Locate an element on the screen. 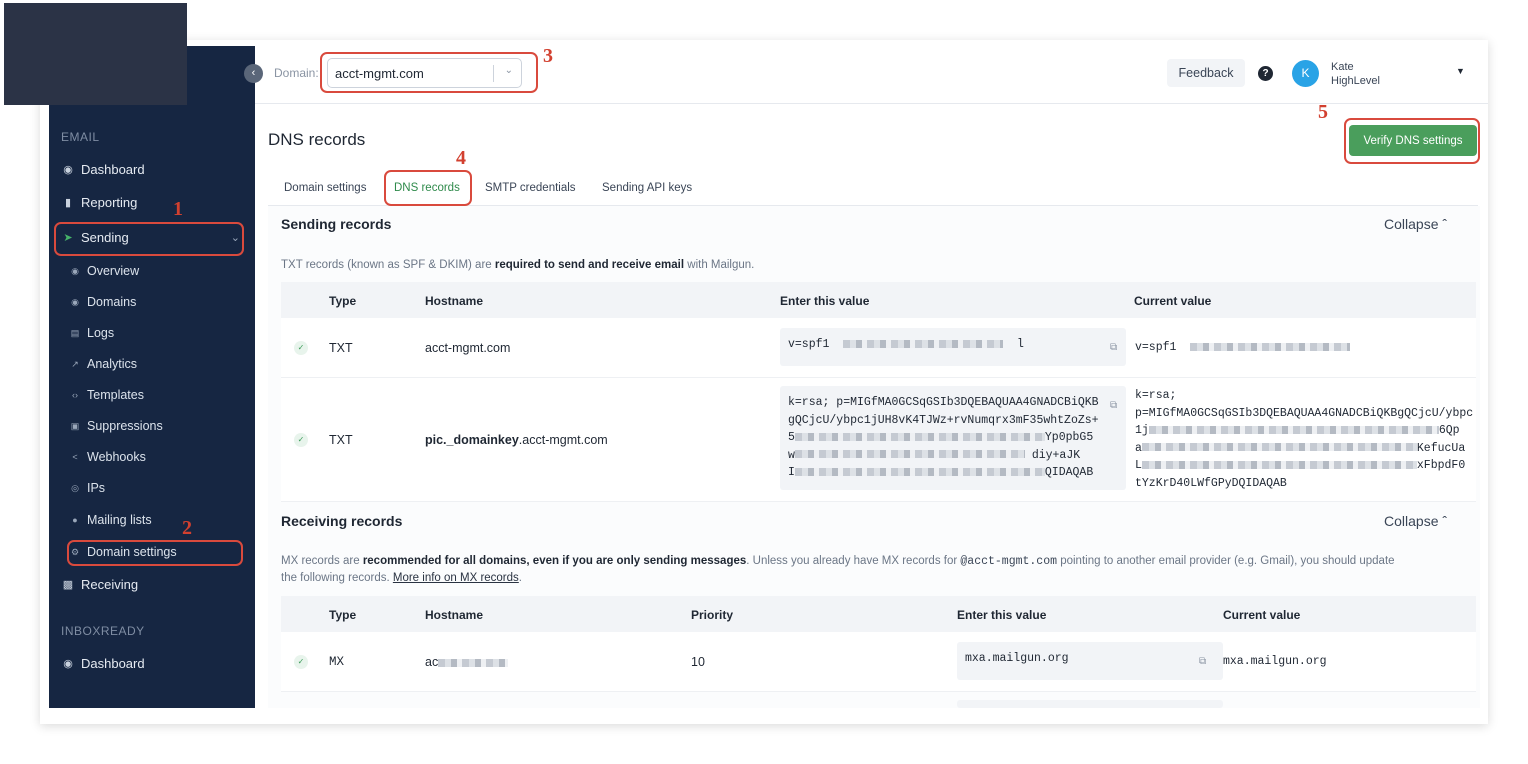 Image resolution: width=1528 pixels, height=764 pixels. value-text: 5 is located at coordinates (791, 437).